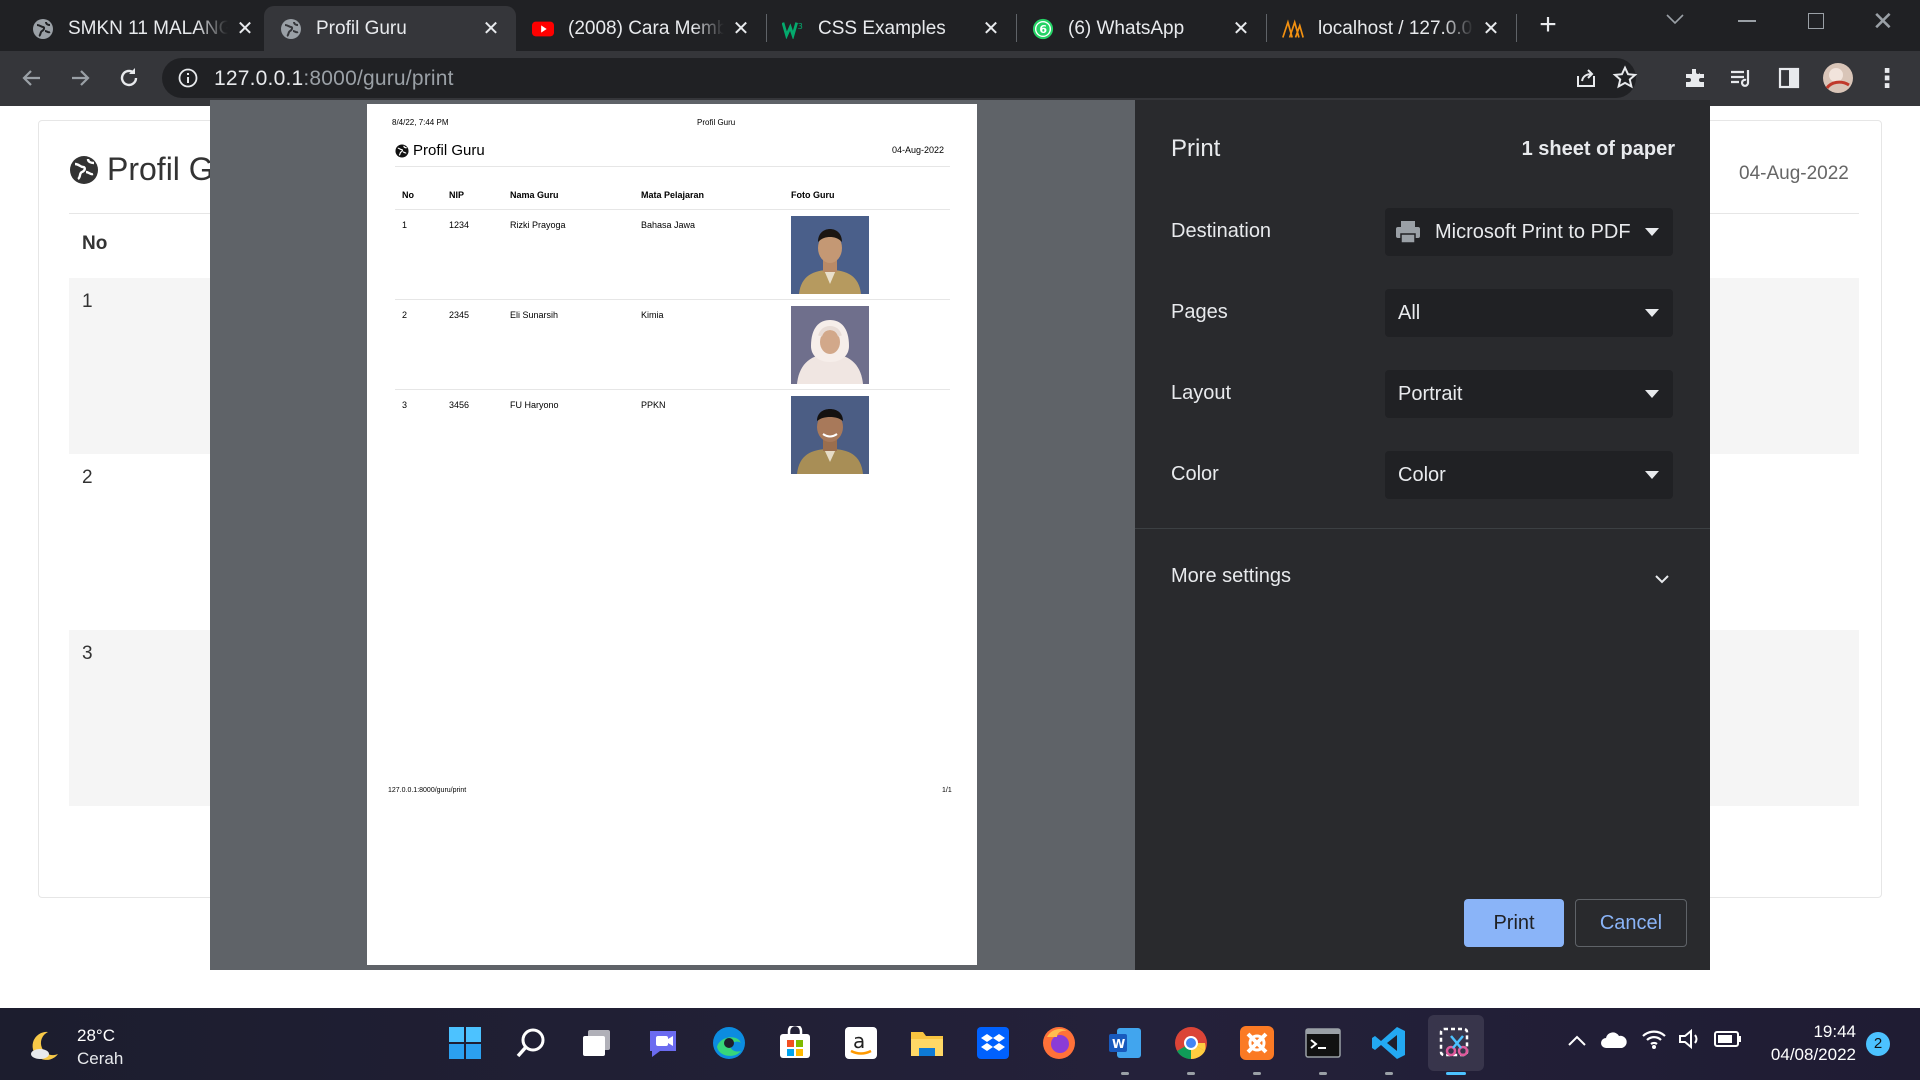 The image size is (1920, 1080). I want to click on tab-title: (6) WhatsApp, so click(1126, 28).